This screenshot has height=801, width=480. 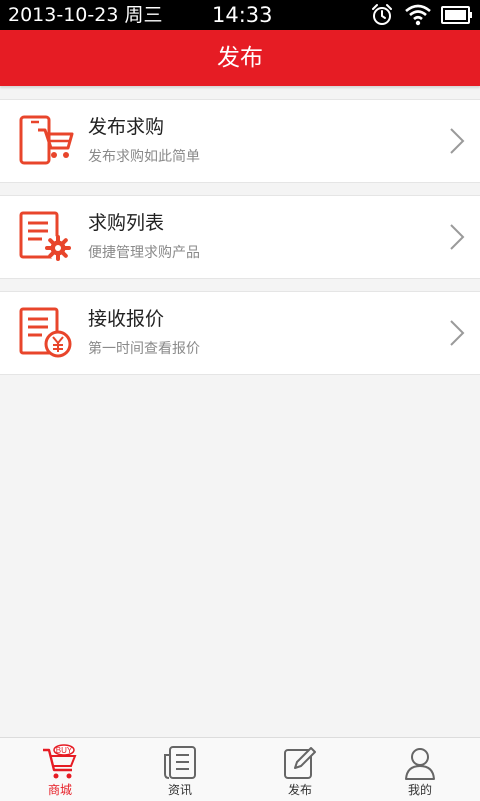 I want to click on page-title: 发布, so click(x=240, y=58).